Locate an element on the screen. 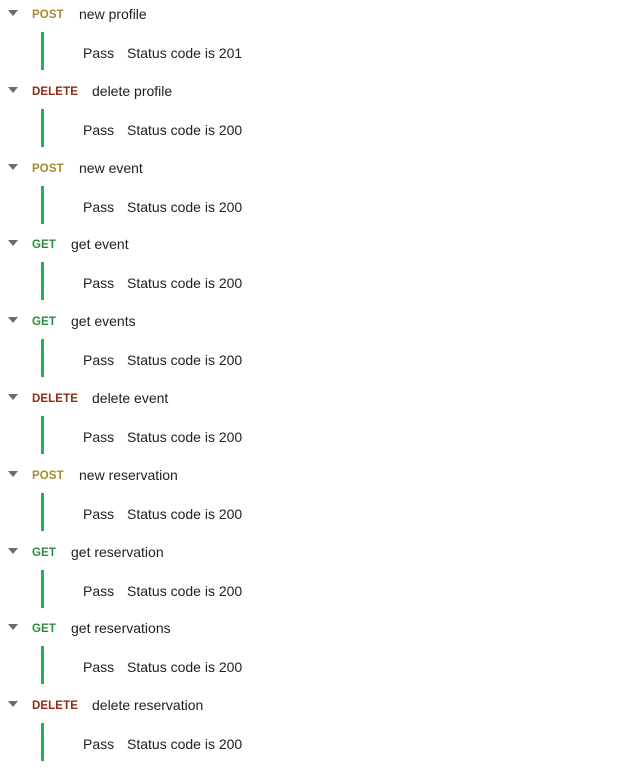  request-header: GET get event is located at coordinates (309, 244).